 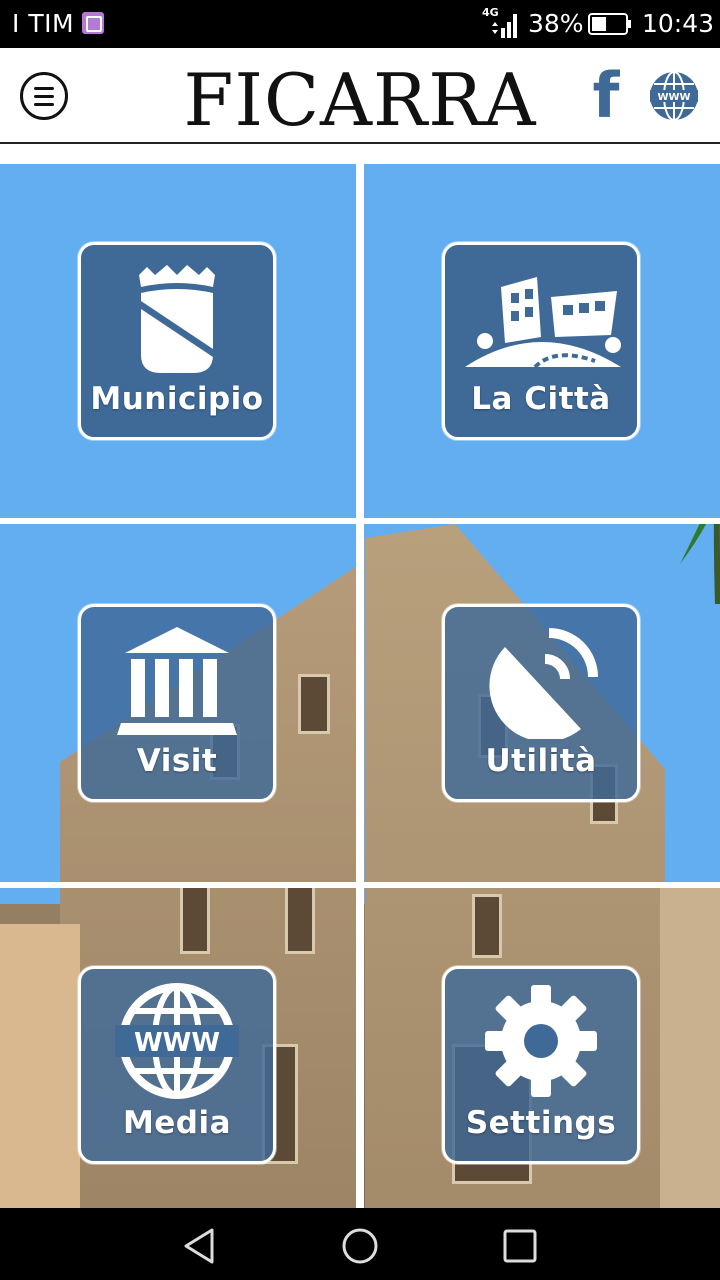 I want to click on settings-button: Settings, so click(x=541, y=1065).